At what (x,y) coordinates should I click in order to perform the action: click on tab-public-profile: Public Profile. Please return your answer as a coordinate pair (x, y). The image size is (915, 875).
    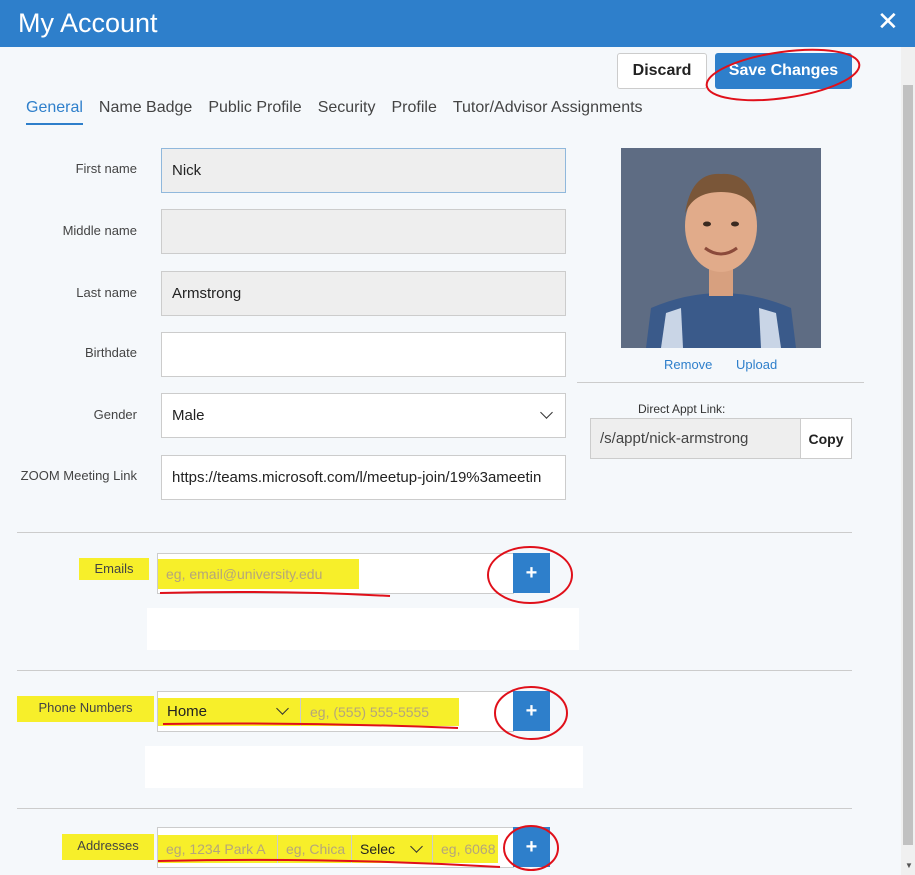
    Looking at the image, I should click on (254, 112).